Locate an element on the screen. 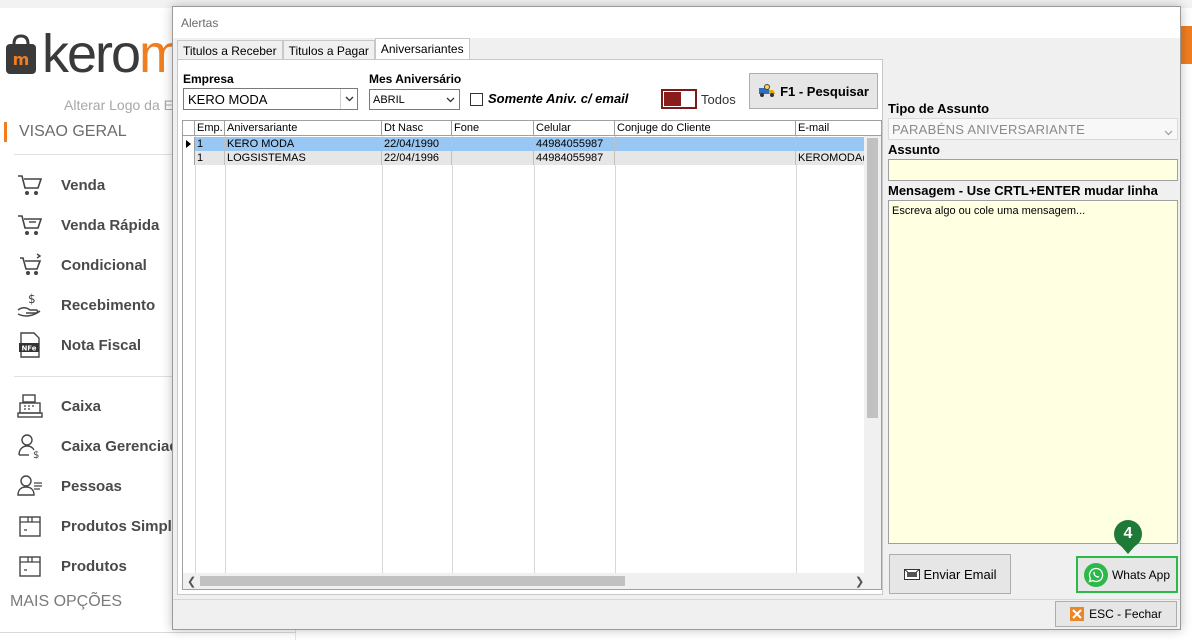  pesquisar-button: F1 - Pesquisar is located at coordinates (813, 91).